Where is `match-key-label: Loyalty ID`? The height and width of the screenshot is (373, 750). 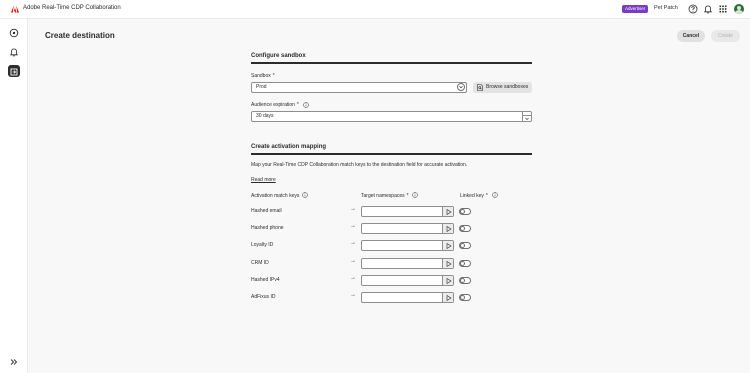
match-key-label: Loyalty ID is located at coordinates (262, 245).